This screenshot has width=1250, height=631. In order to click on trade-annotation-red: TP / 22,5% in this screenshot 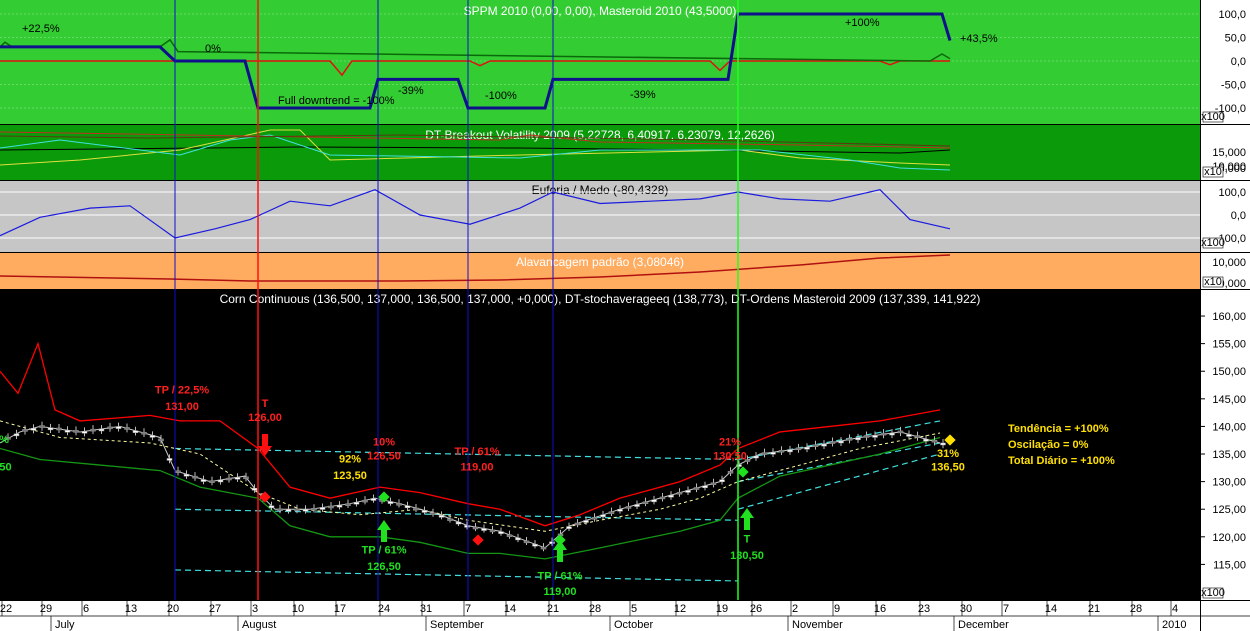, I will do `click(182, 390)`.